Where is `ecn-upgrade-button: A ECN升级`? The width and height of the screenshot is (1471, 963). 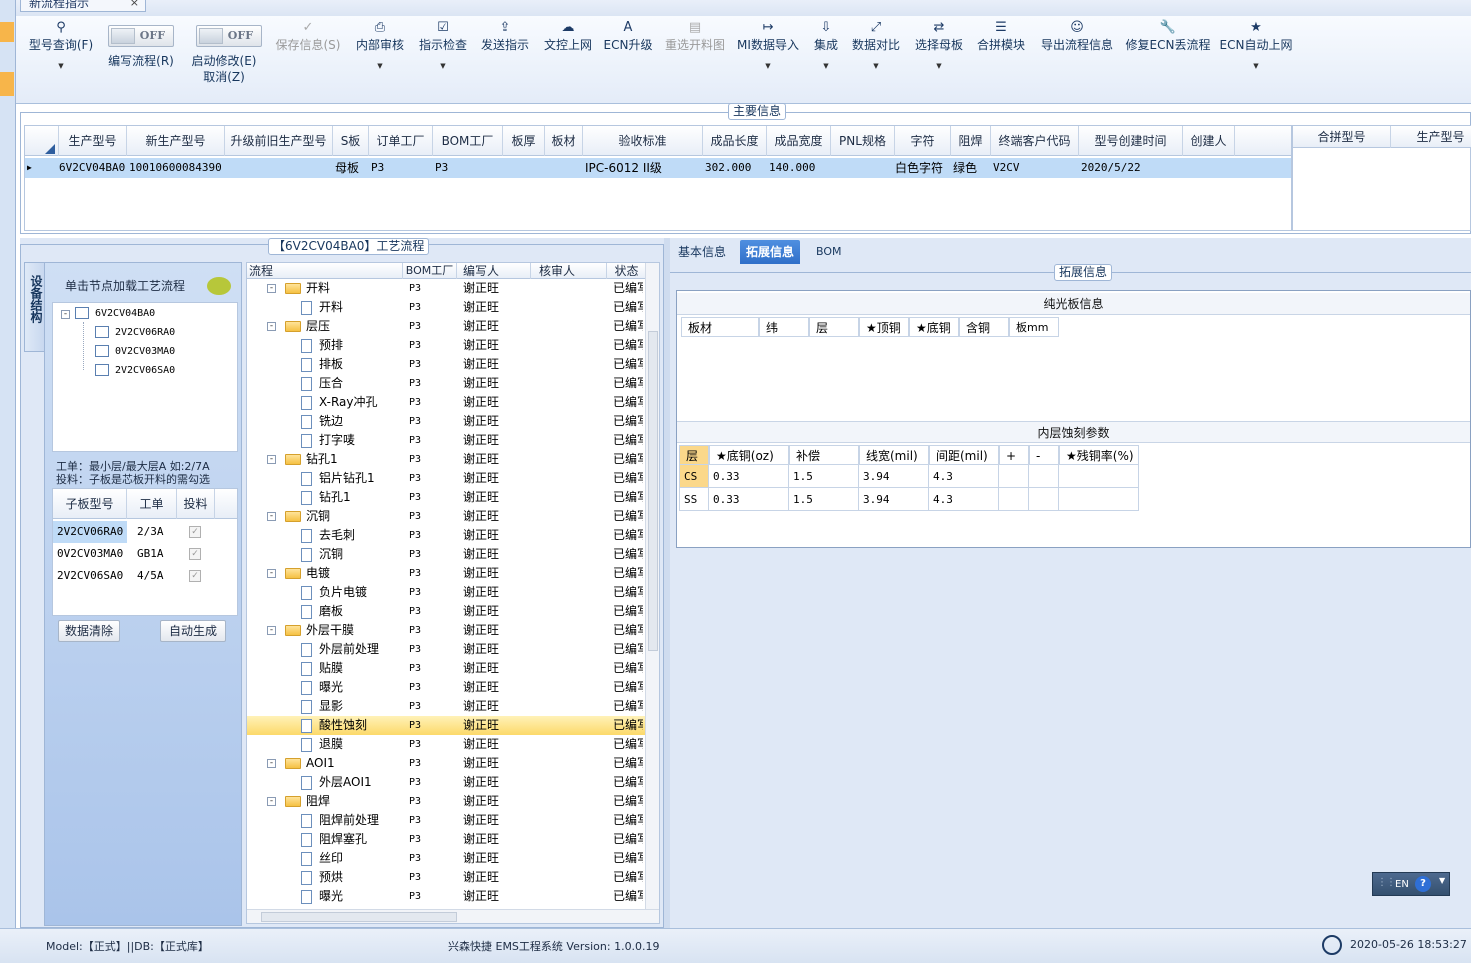 ecn-upgrade-button: A ECN升级 is located at coordinates (628, 58).